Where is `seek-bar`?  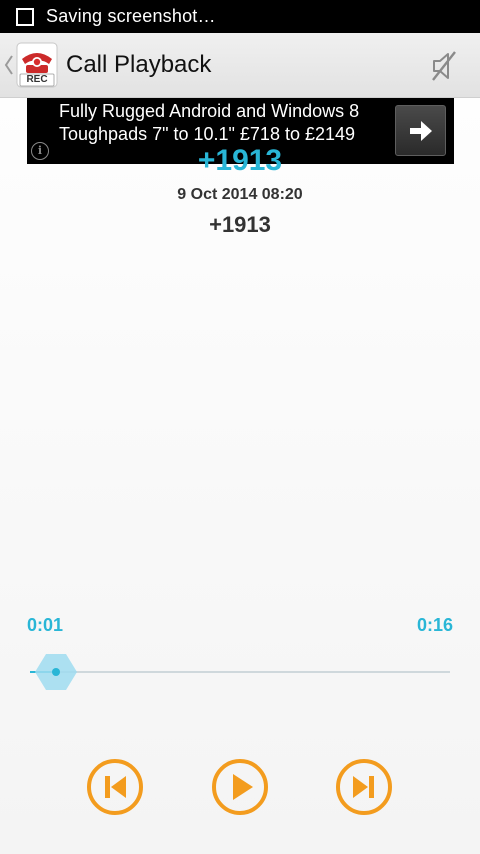
seek-bar is located at coordinates (240, 672).